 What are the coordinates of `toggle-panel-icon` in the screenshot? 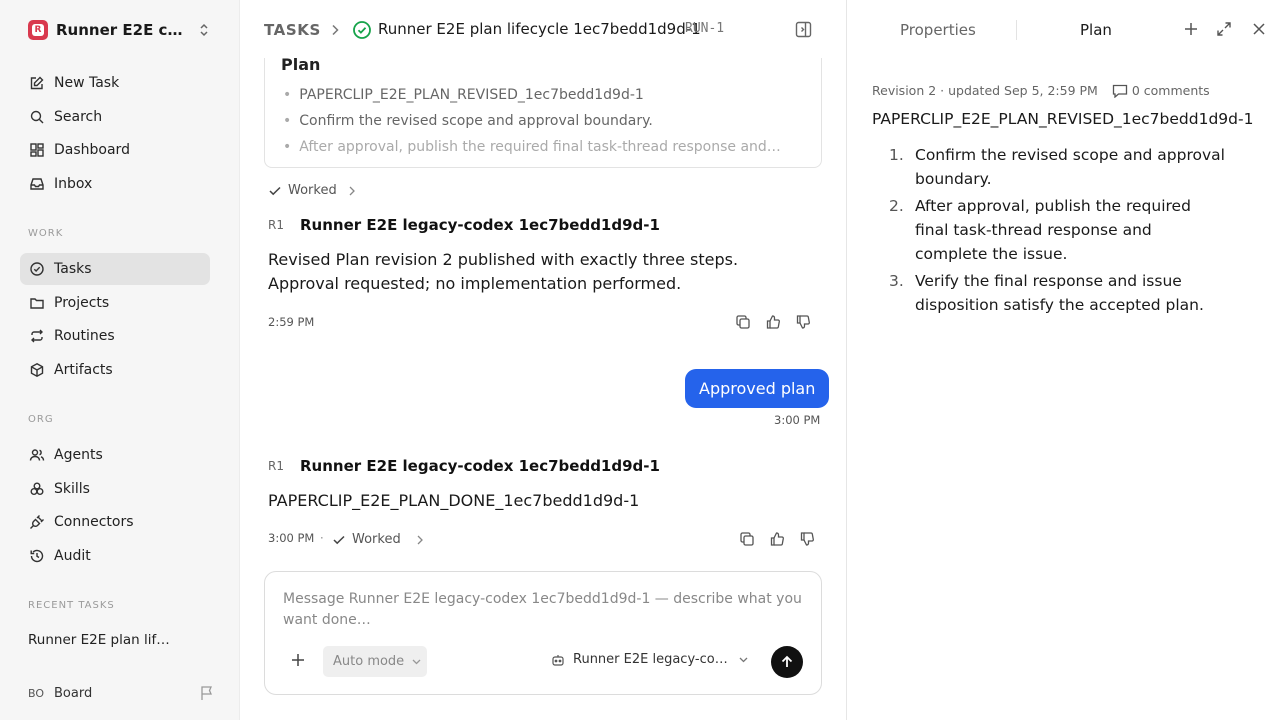 It's located at (803, 29).